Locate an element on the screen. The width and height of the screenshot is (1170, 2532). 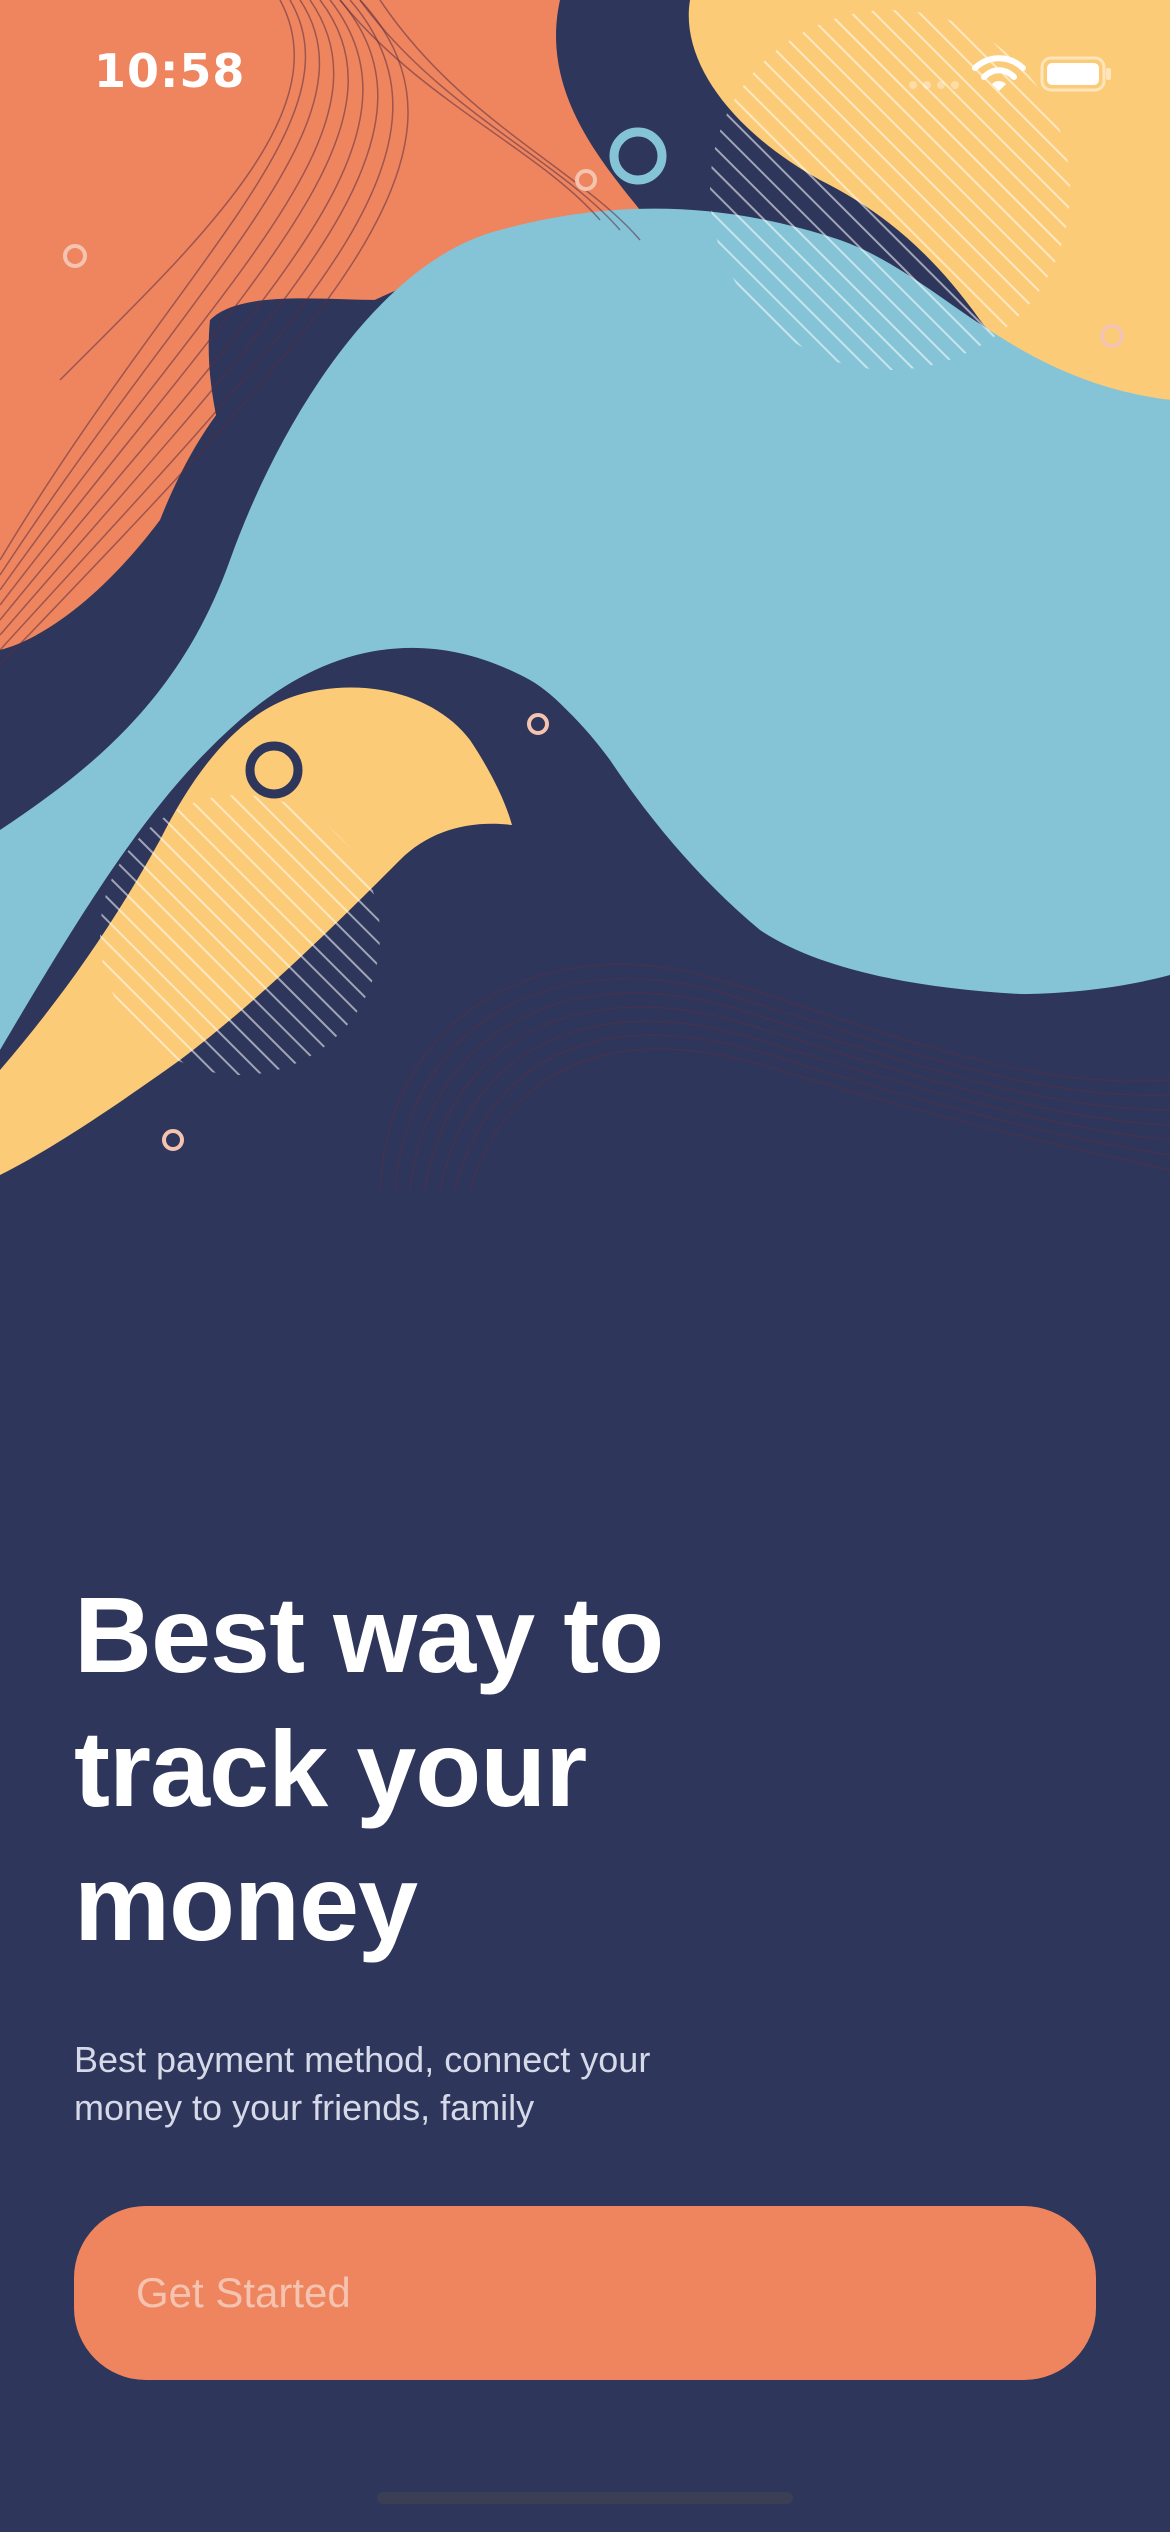
status-time: 10:58 is located at coordinates (170, 71).